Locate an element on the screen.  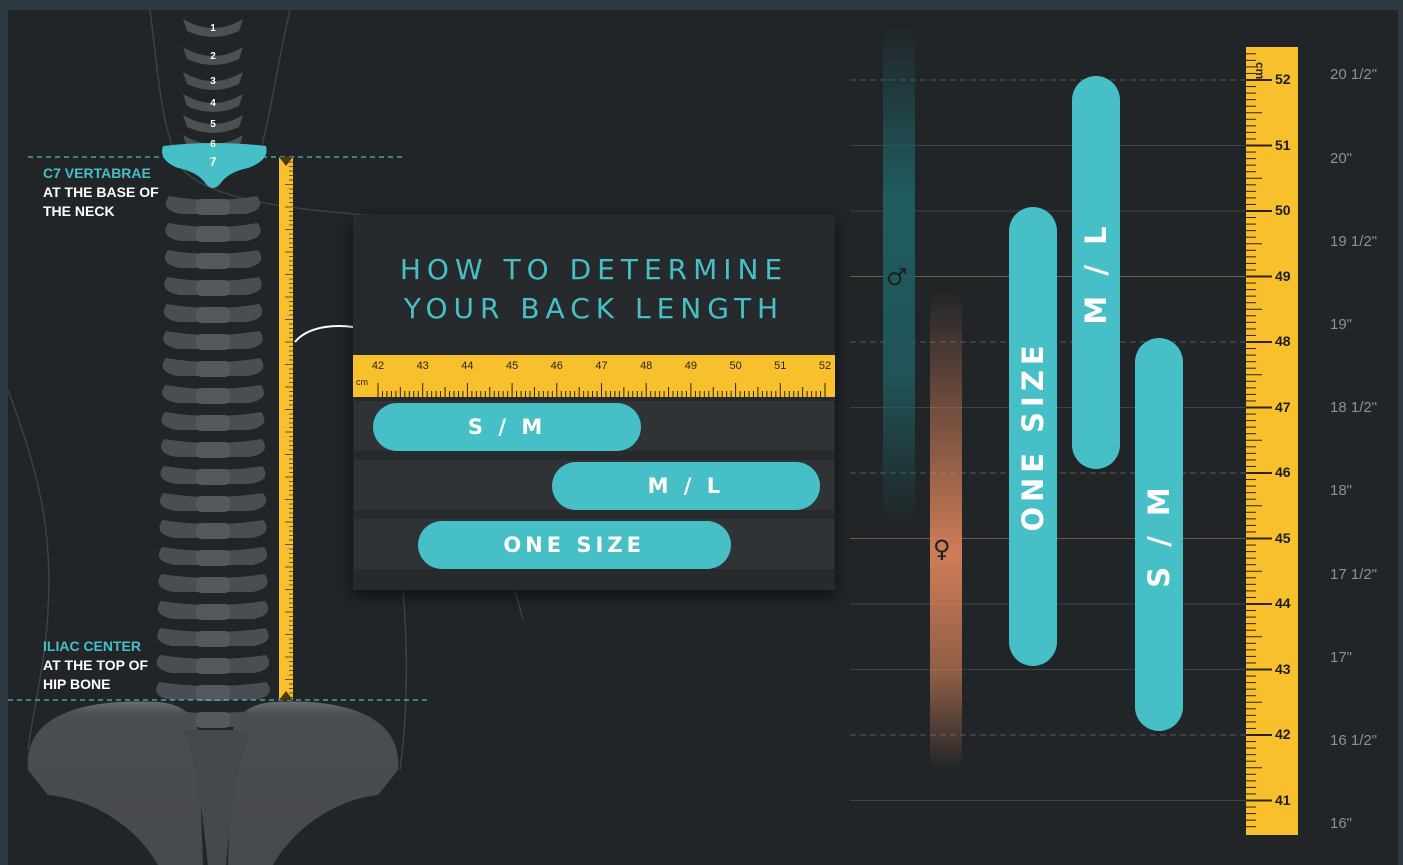
cm-tick-label: 50 is located at coordinates (1283, 210).